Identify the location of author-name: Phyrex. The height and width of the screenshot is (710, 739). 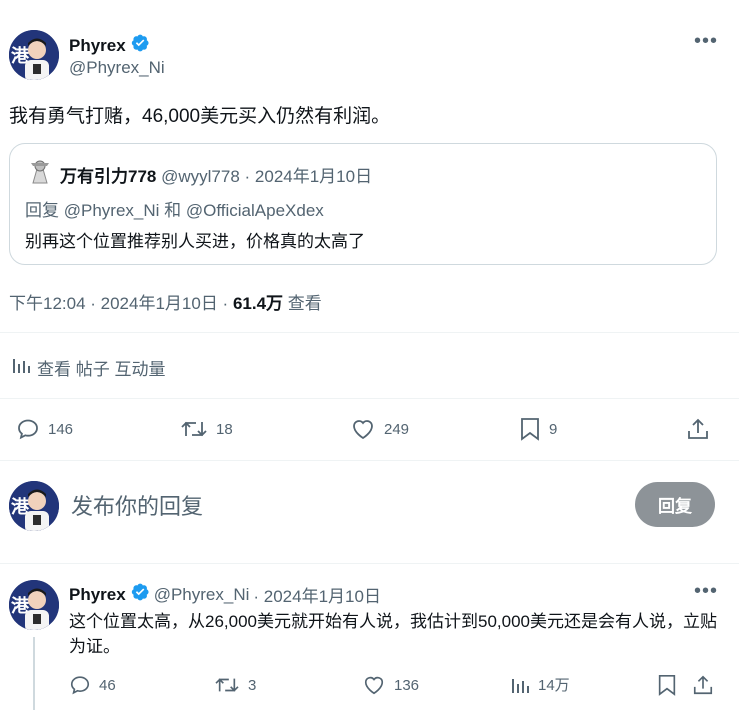
(97, 46).